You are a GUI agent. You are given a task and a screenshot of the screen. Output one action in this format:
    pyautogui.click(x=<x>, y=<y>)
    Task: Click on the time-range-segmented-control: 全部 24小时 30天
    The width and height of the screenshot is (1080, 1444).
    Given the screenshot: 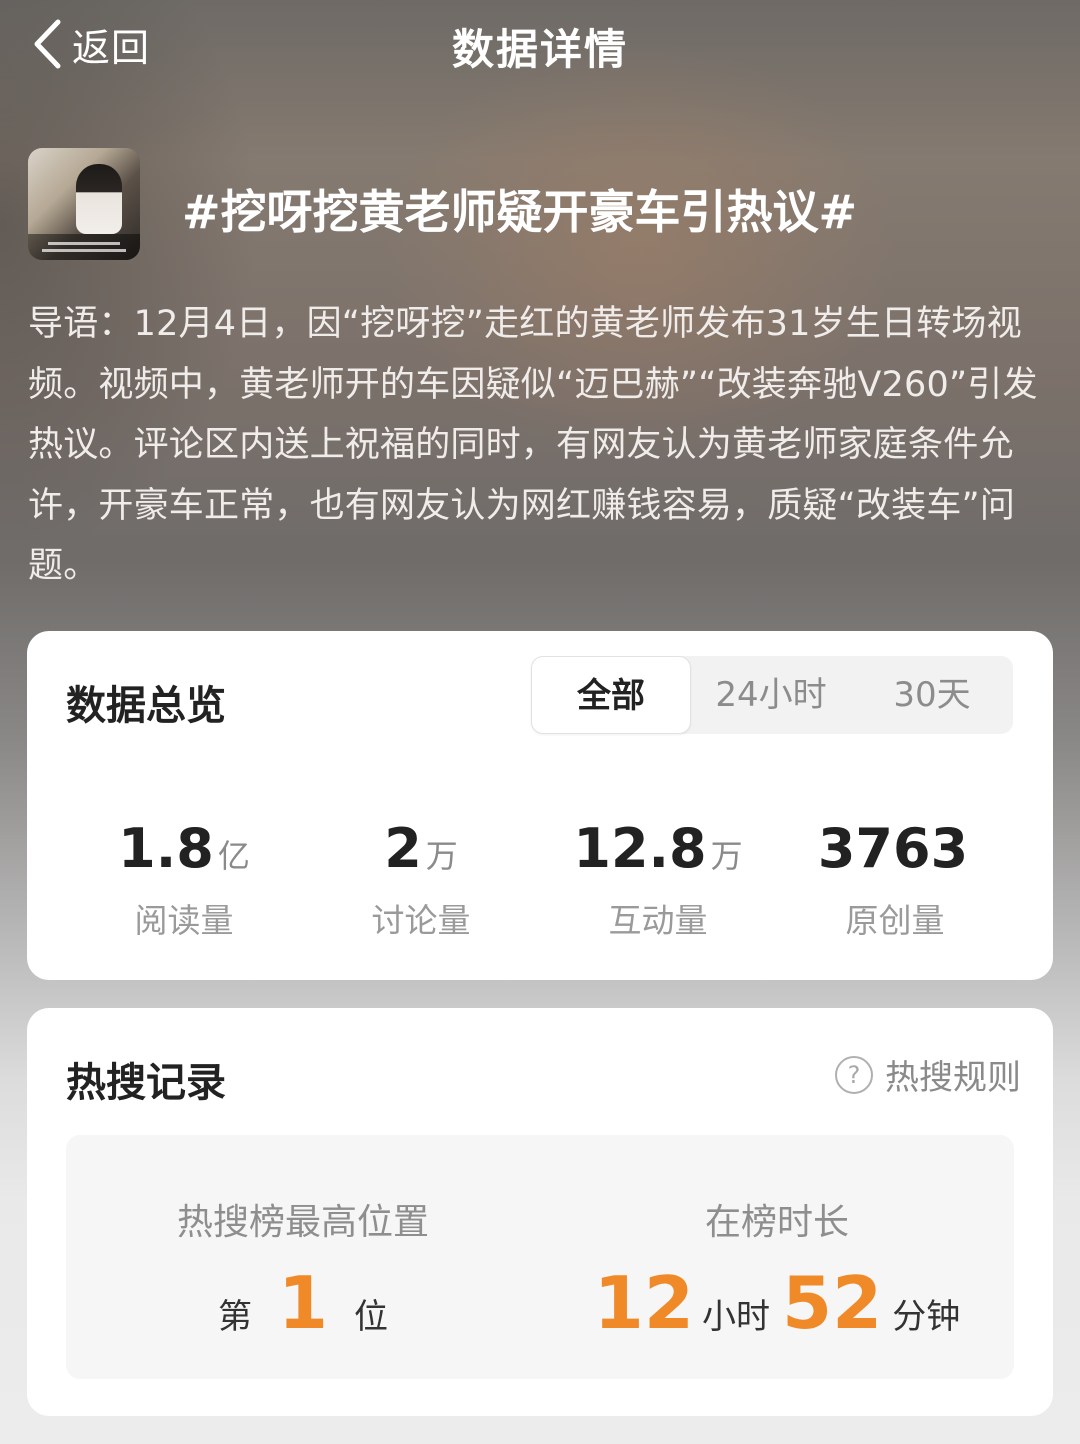 What is the action you would take?
    pyautogui.click(x=772, y=695)
    